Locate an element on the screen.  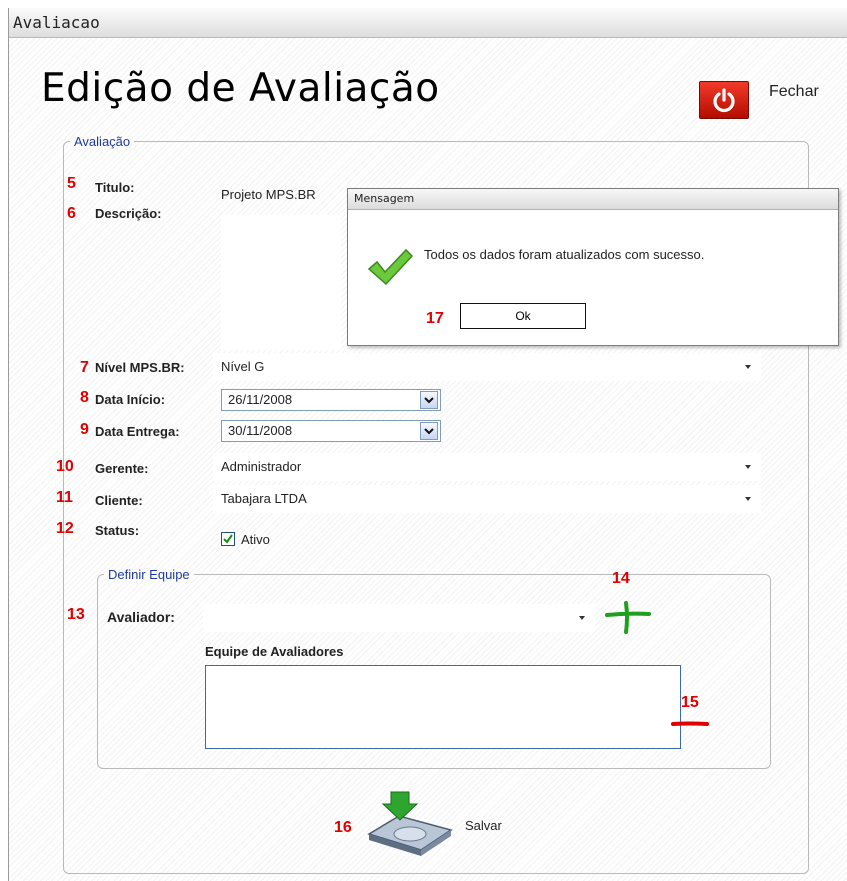
callout-14: 14 is located at coordinates (621, 578).